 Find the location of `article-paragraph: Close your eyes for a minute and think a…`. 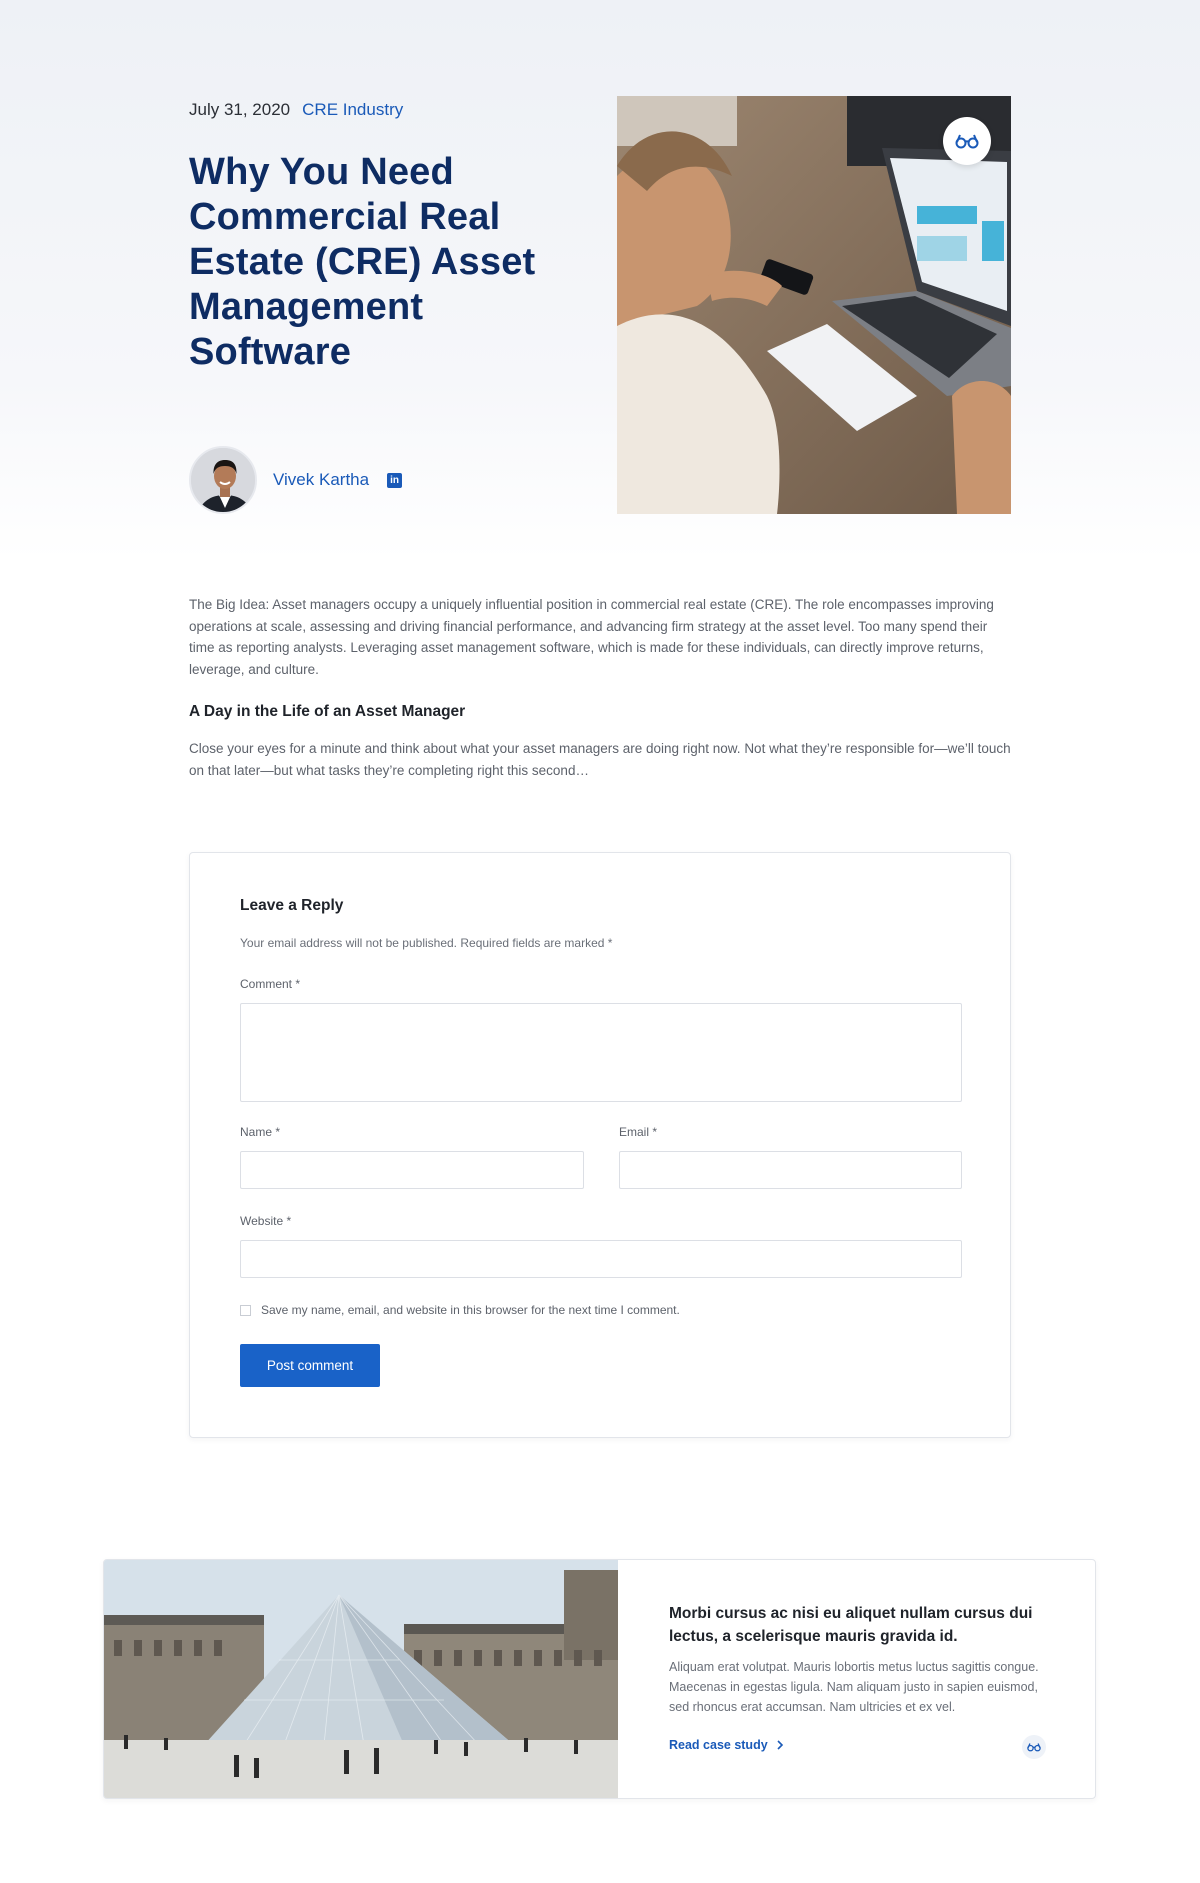

article-paragraph: Close your eyes for a minute and think a… is located at coordinates (600, 759).